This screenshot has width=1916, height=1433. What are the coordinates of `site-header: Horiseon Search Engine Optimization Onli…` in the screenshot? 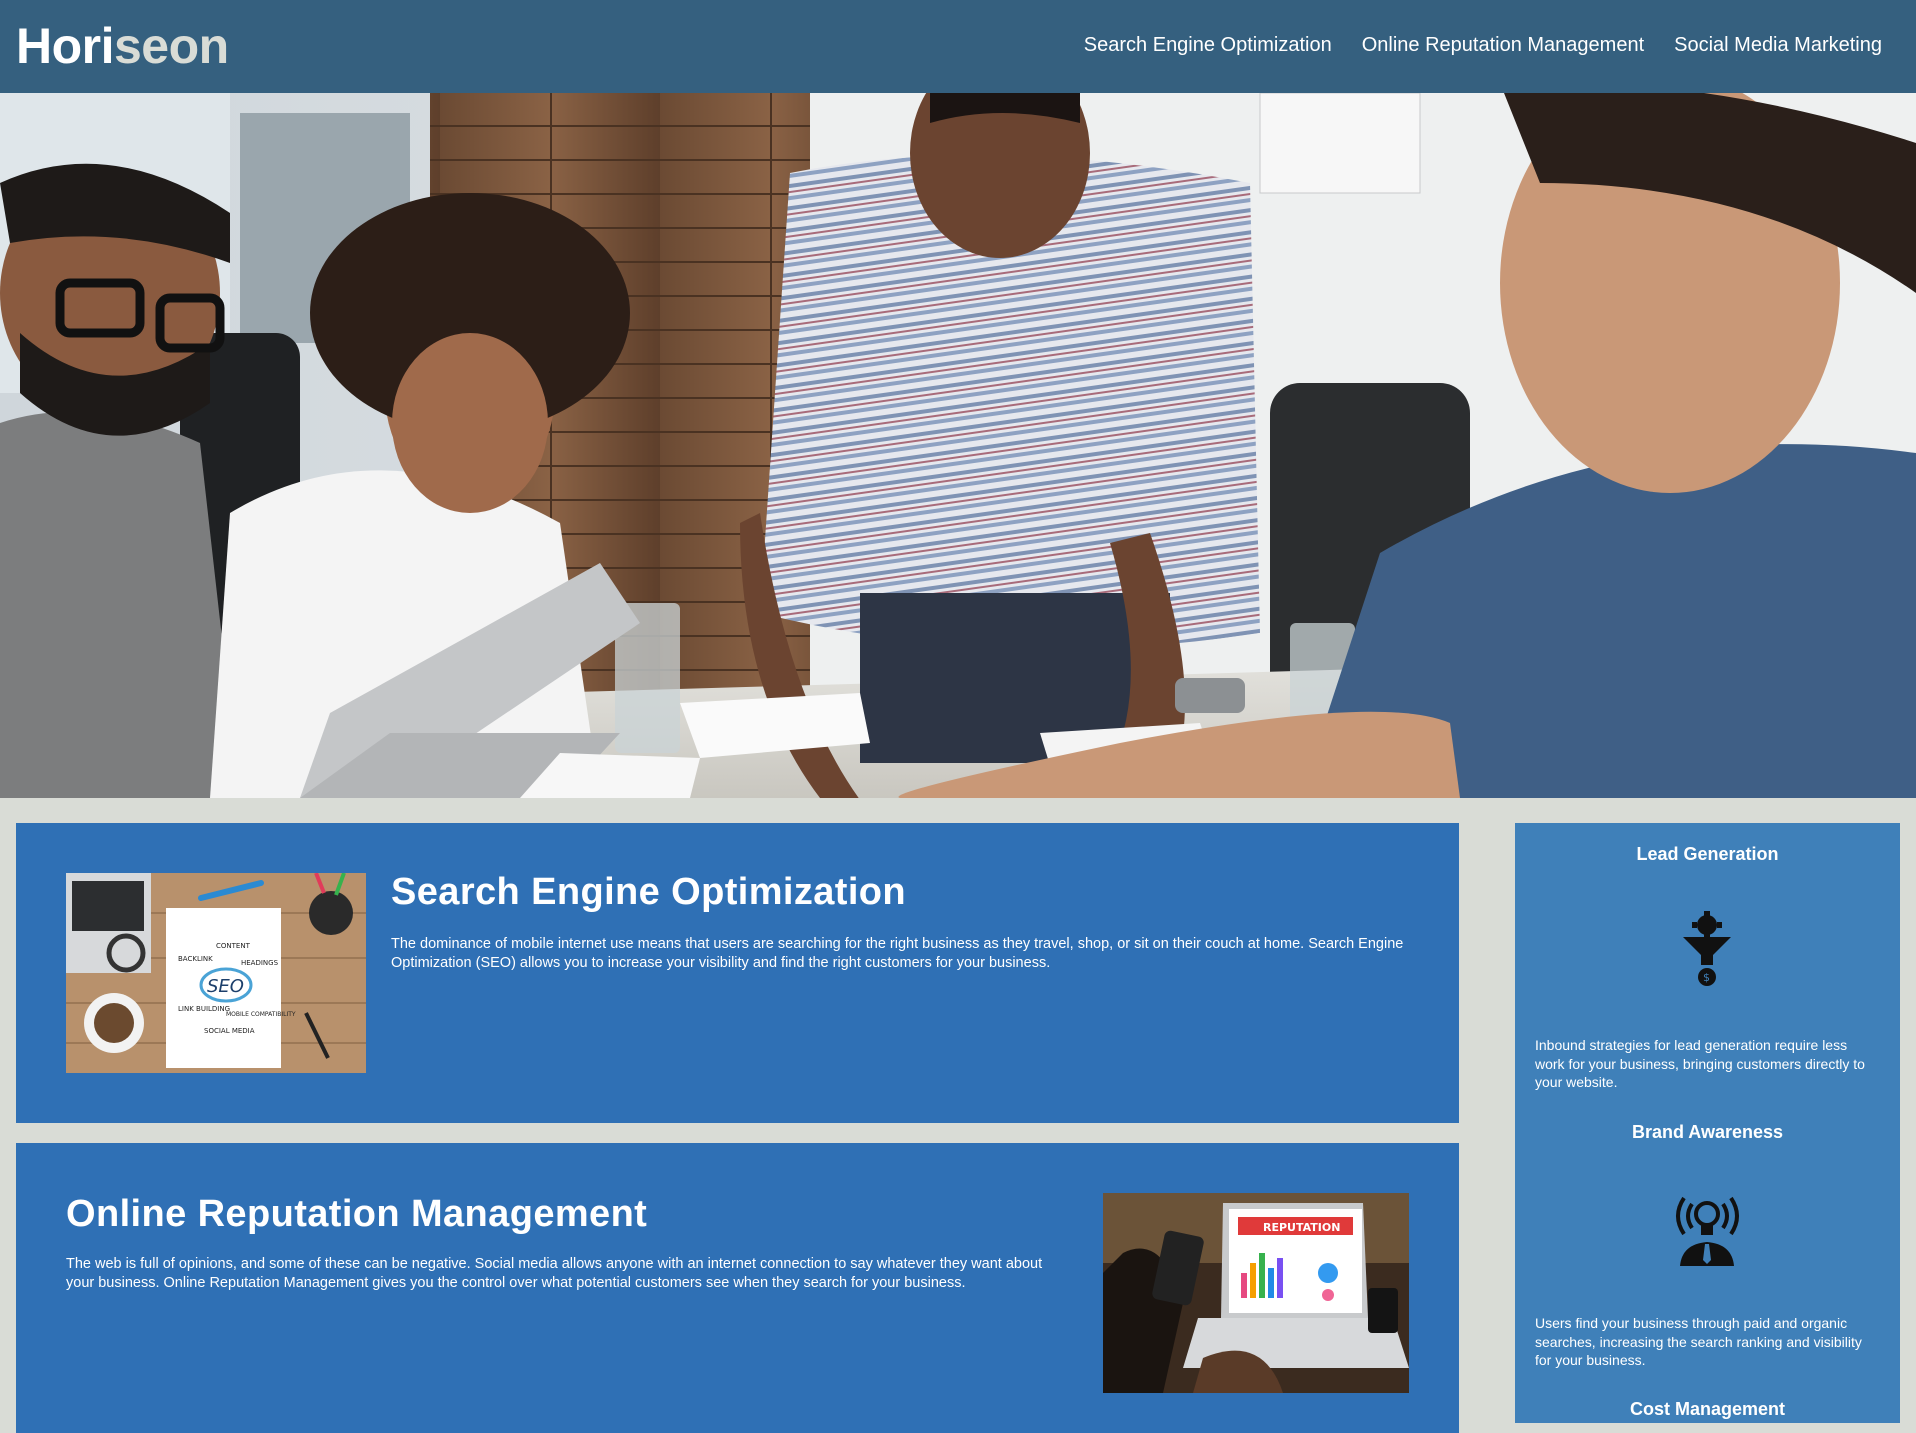 It's located at (958, 46).